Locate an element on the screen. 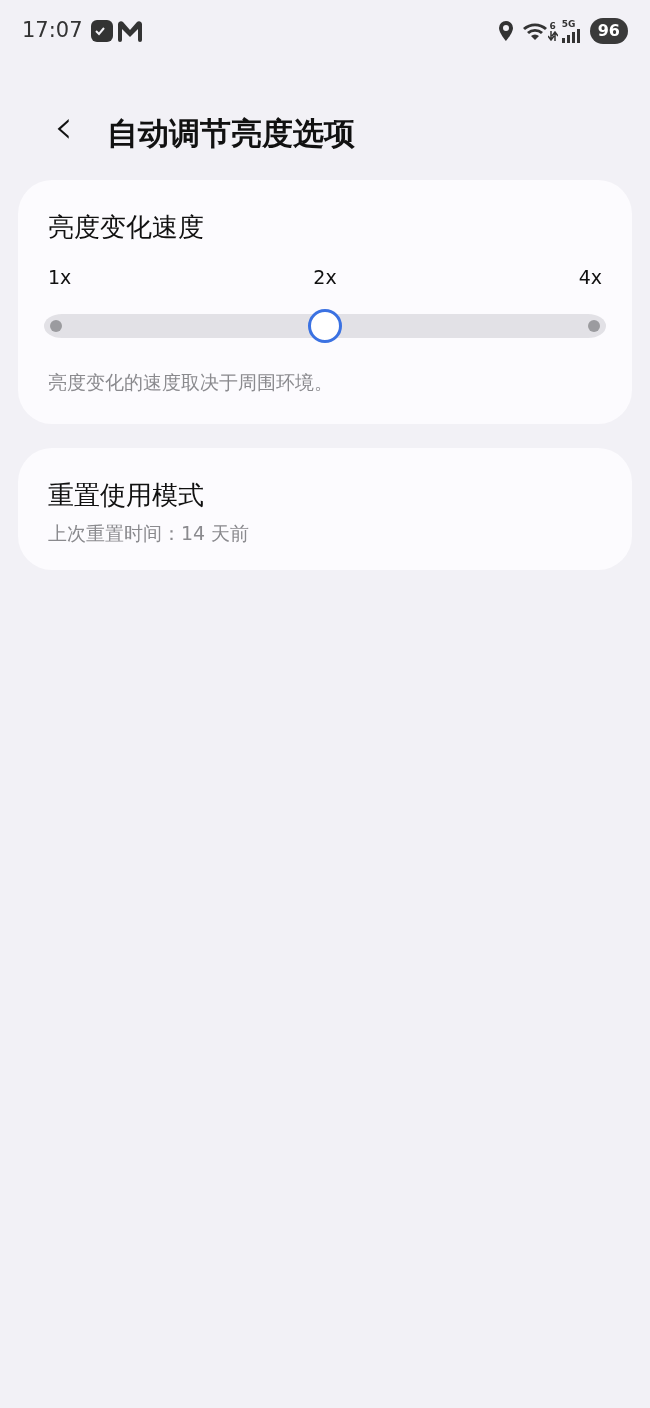 This screenshot has width=650, height=1408. slider-thumb is located at coordinates (325, 325).